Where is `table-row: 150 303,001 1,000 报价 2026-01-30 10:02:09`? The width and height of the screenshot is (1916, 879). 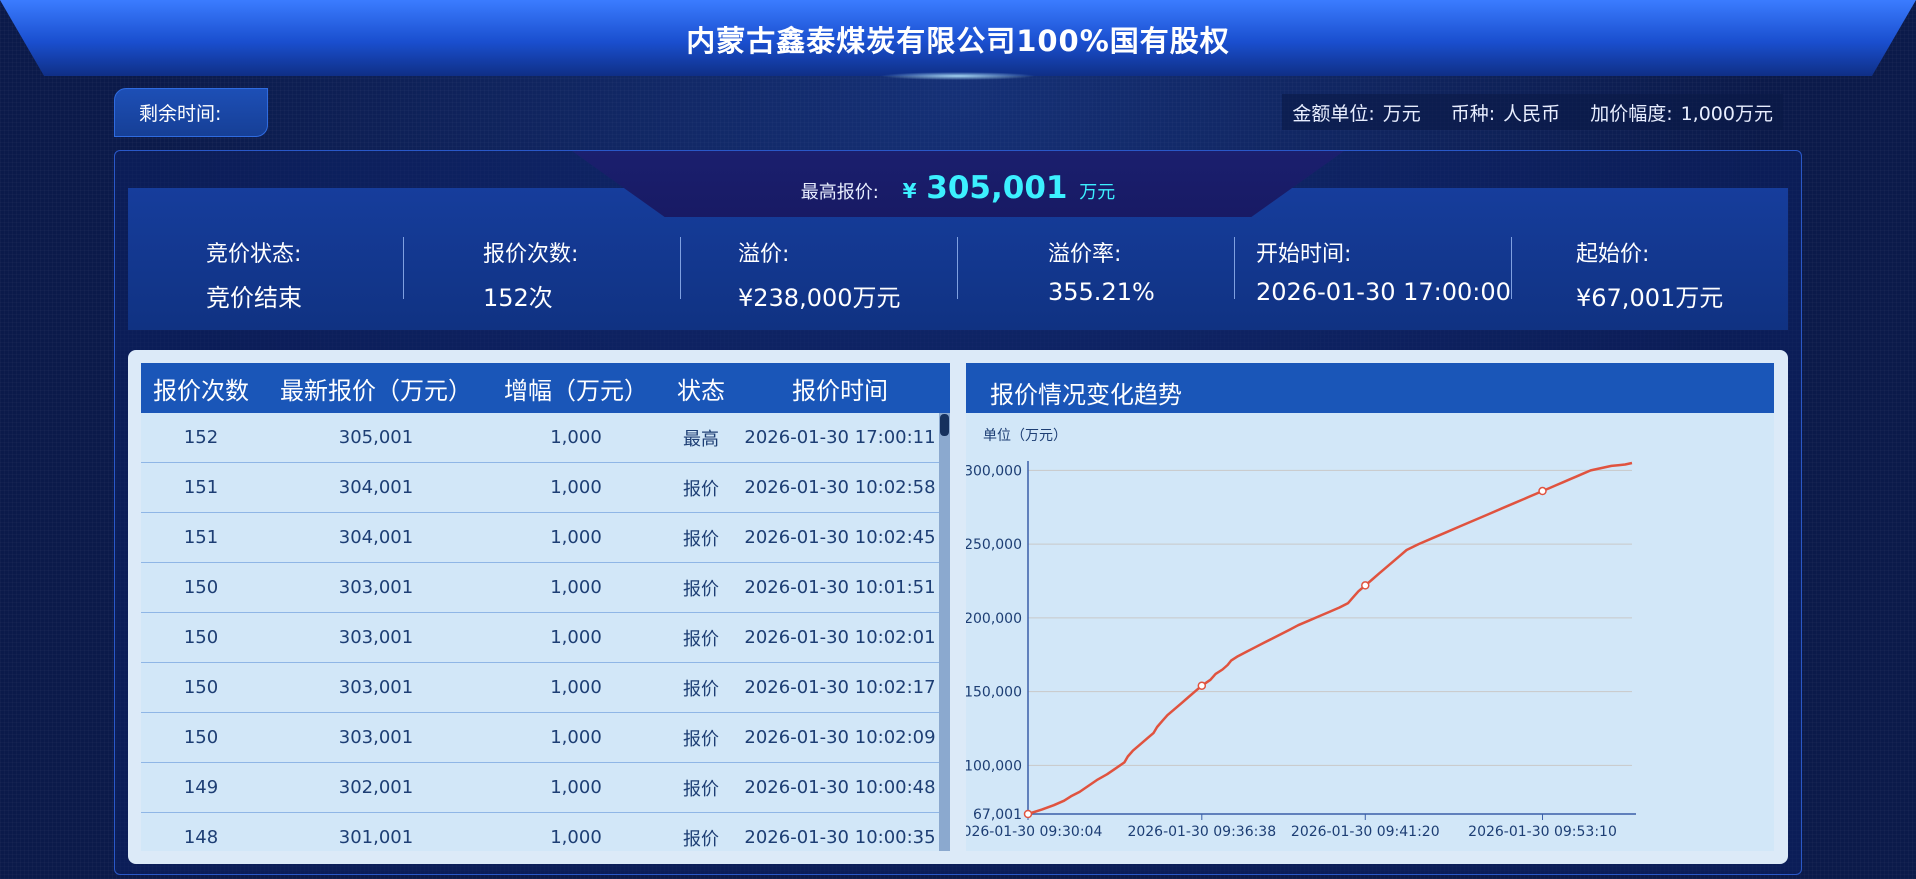 table-row: 150 303,001 1,000 报价 2026-01-30 10:02:09 is located at coordinates (540, 738).